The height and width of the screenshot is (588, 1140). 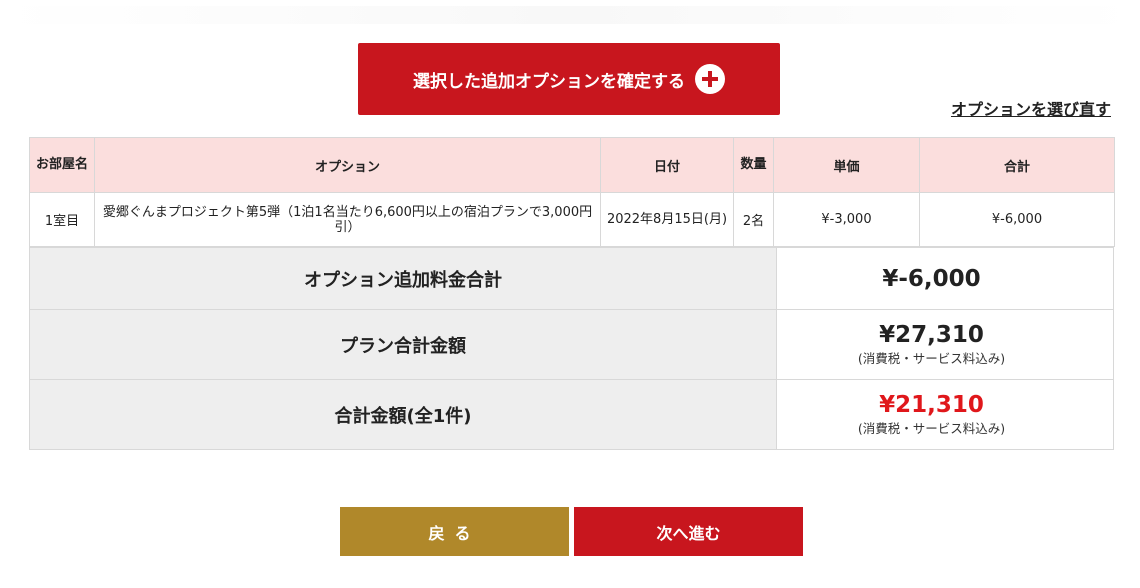 What do you see at coordinates (62, 165) in the screenshot?
I see `header-room: お部屋名` at bounding box center [62, 165].